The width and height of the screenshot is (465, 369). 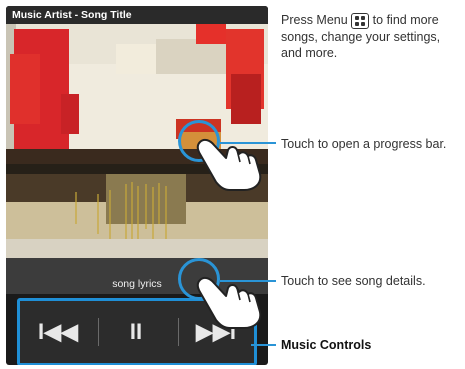 What do you see at coordinates (248, 143) in the screenshot?
I see `progress-leader-line` at bounding box center [248, 143].